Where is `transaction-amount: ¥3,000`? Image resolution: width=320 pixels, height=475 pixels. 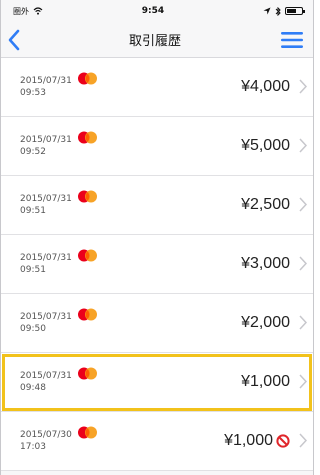
transaction-amount: ¥3,000 is located at coordinates (265, 264).